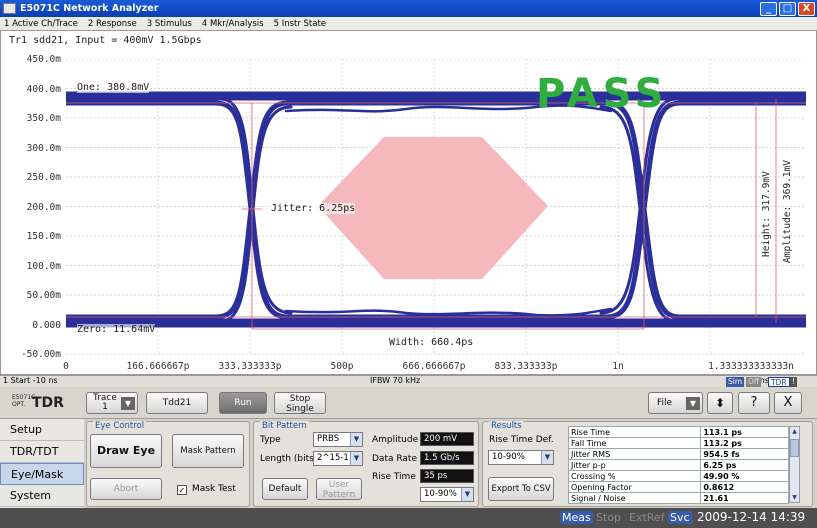 Image resolution: width=817 pixels, height=528 pixels. Describe the element at coordinates (43, 118) in the screenshot. I see `y-tick-label: 350.0m` at that location.